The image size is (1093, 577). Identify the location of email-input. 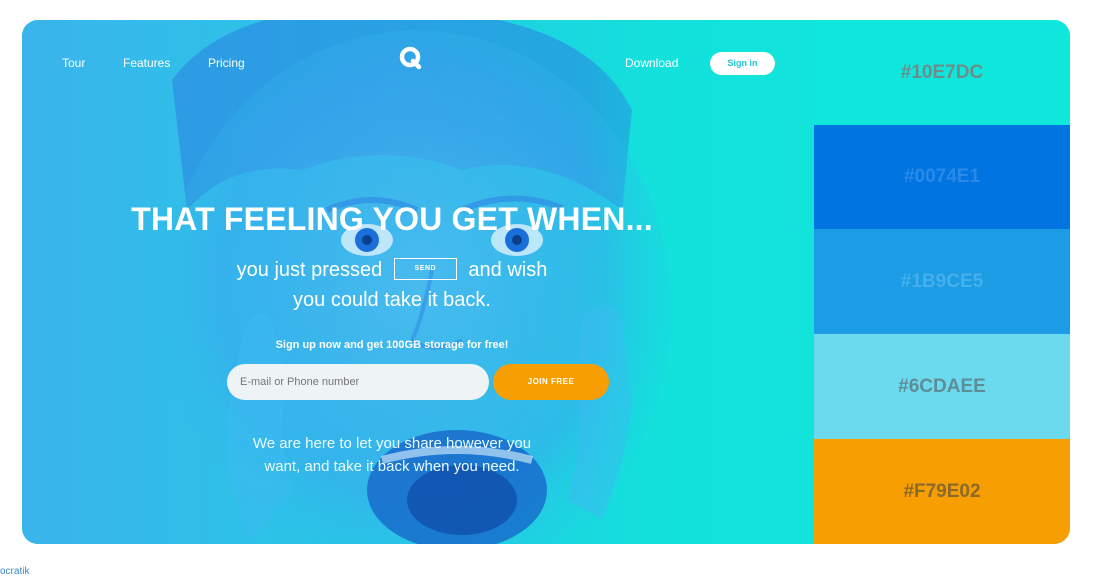
(358, 382).